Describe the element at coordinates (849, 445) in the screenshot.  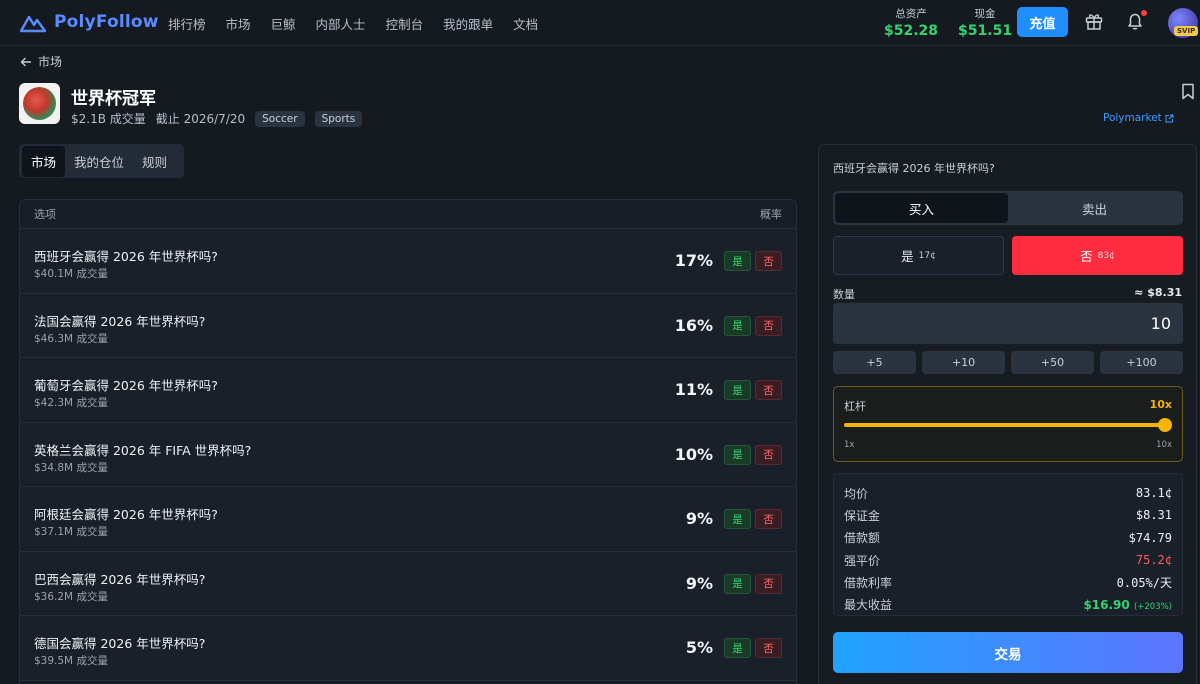
I see `leverage-min-label: 1x` at that location.